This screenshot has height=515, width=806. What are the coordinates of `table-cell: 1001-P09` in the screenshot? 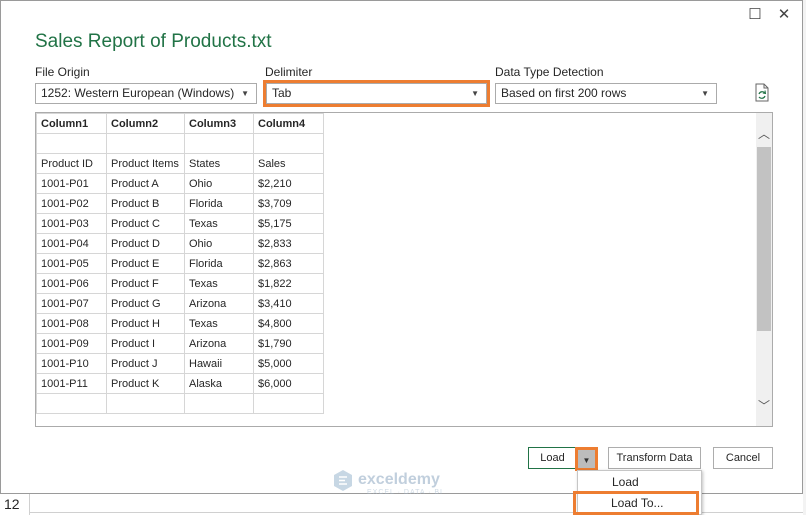 It's located at (71, 343).